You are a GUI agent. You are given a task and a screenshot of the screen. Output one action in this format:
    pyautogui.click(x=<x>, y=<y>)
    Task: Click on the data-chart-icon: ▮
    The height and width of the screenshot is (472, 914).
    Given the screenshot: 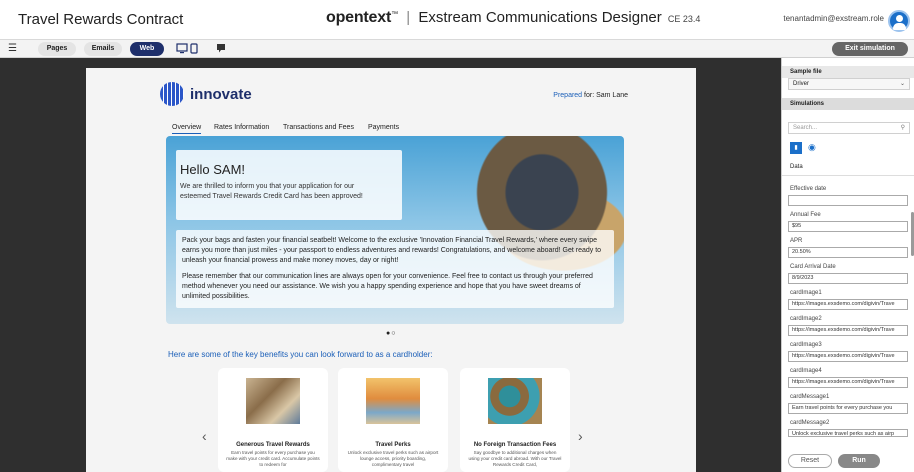 What is the action you would take?
    pyautogui.click(x=796, y=148)
    